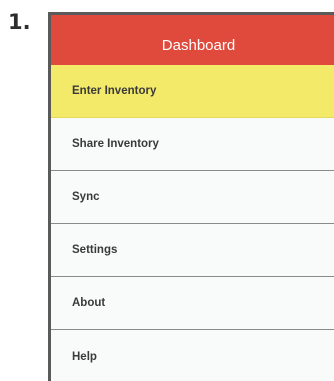 The width and height of the screenshot is (334, 381). Describe the element at coordinates (115, 144) in the screenshot. I see `menu-item-label: Share Inventory` at that location.